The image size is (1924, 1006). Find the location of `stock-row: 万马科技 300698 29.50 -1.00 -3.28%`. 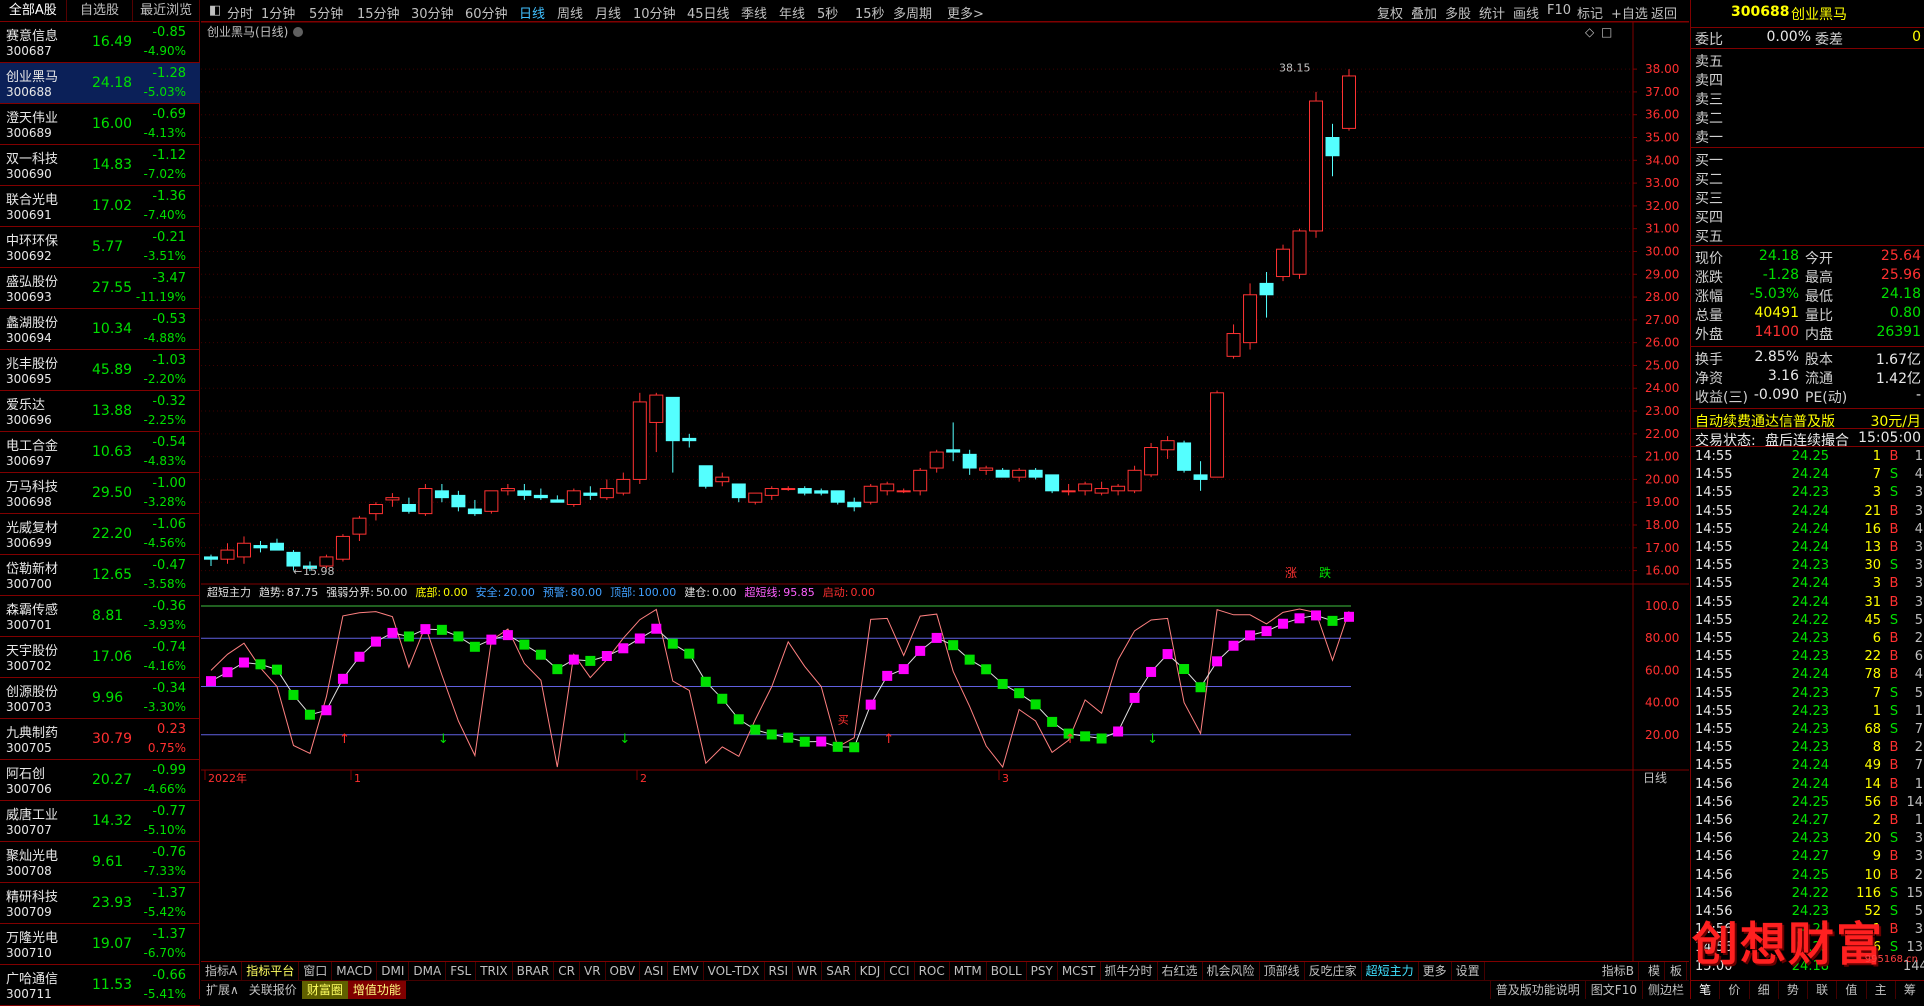

stock-row: 万马科技 300698 29.50 -1.00 -3.28% is located at coordinates (100, 493).